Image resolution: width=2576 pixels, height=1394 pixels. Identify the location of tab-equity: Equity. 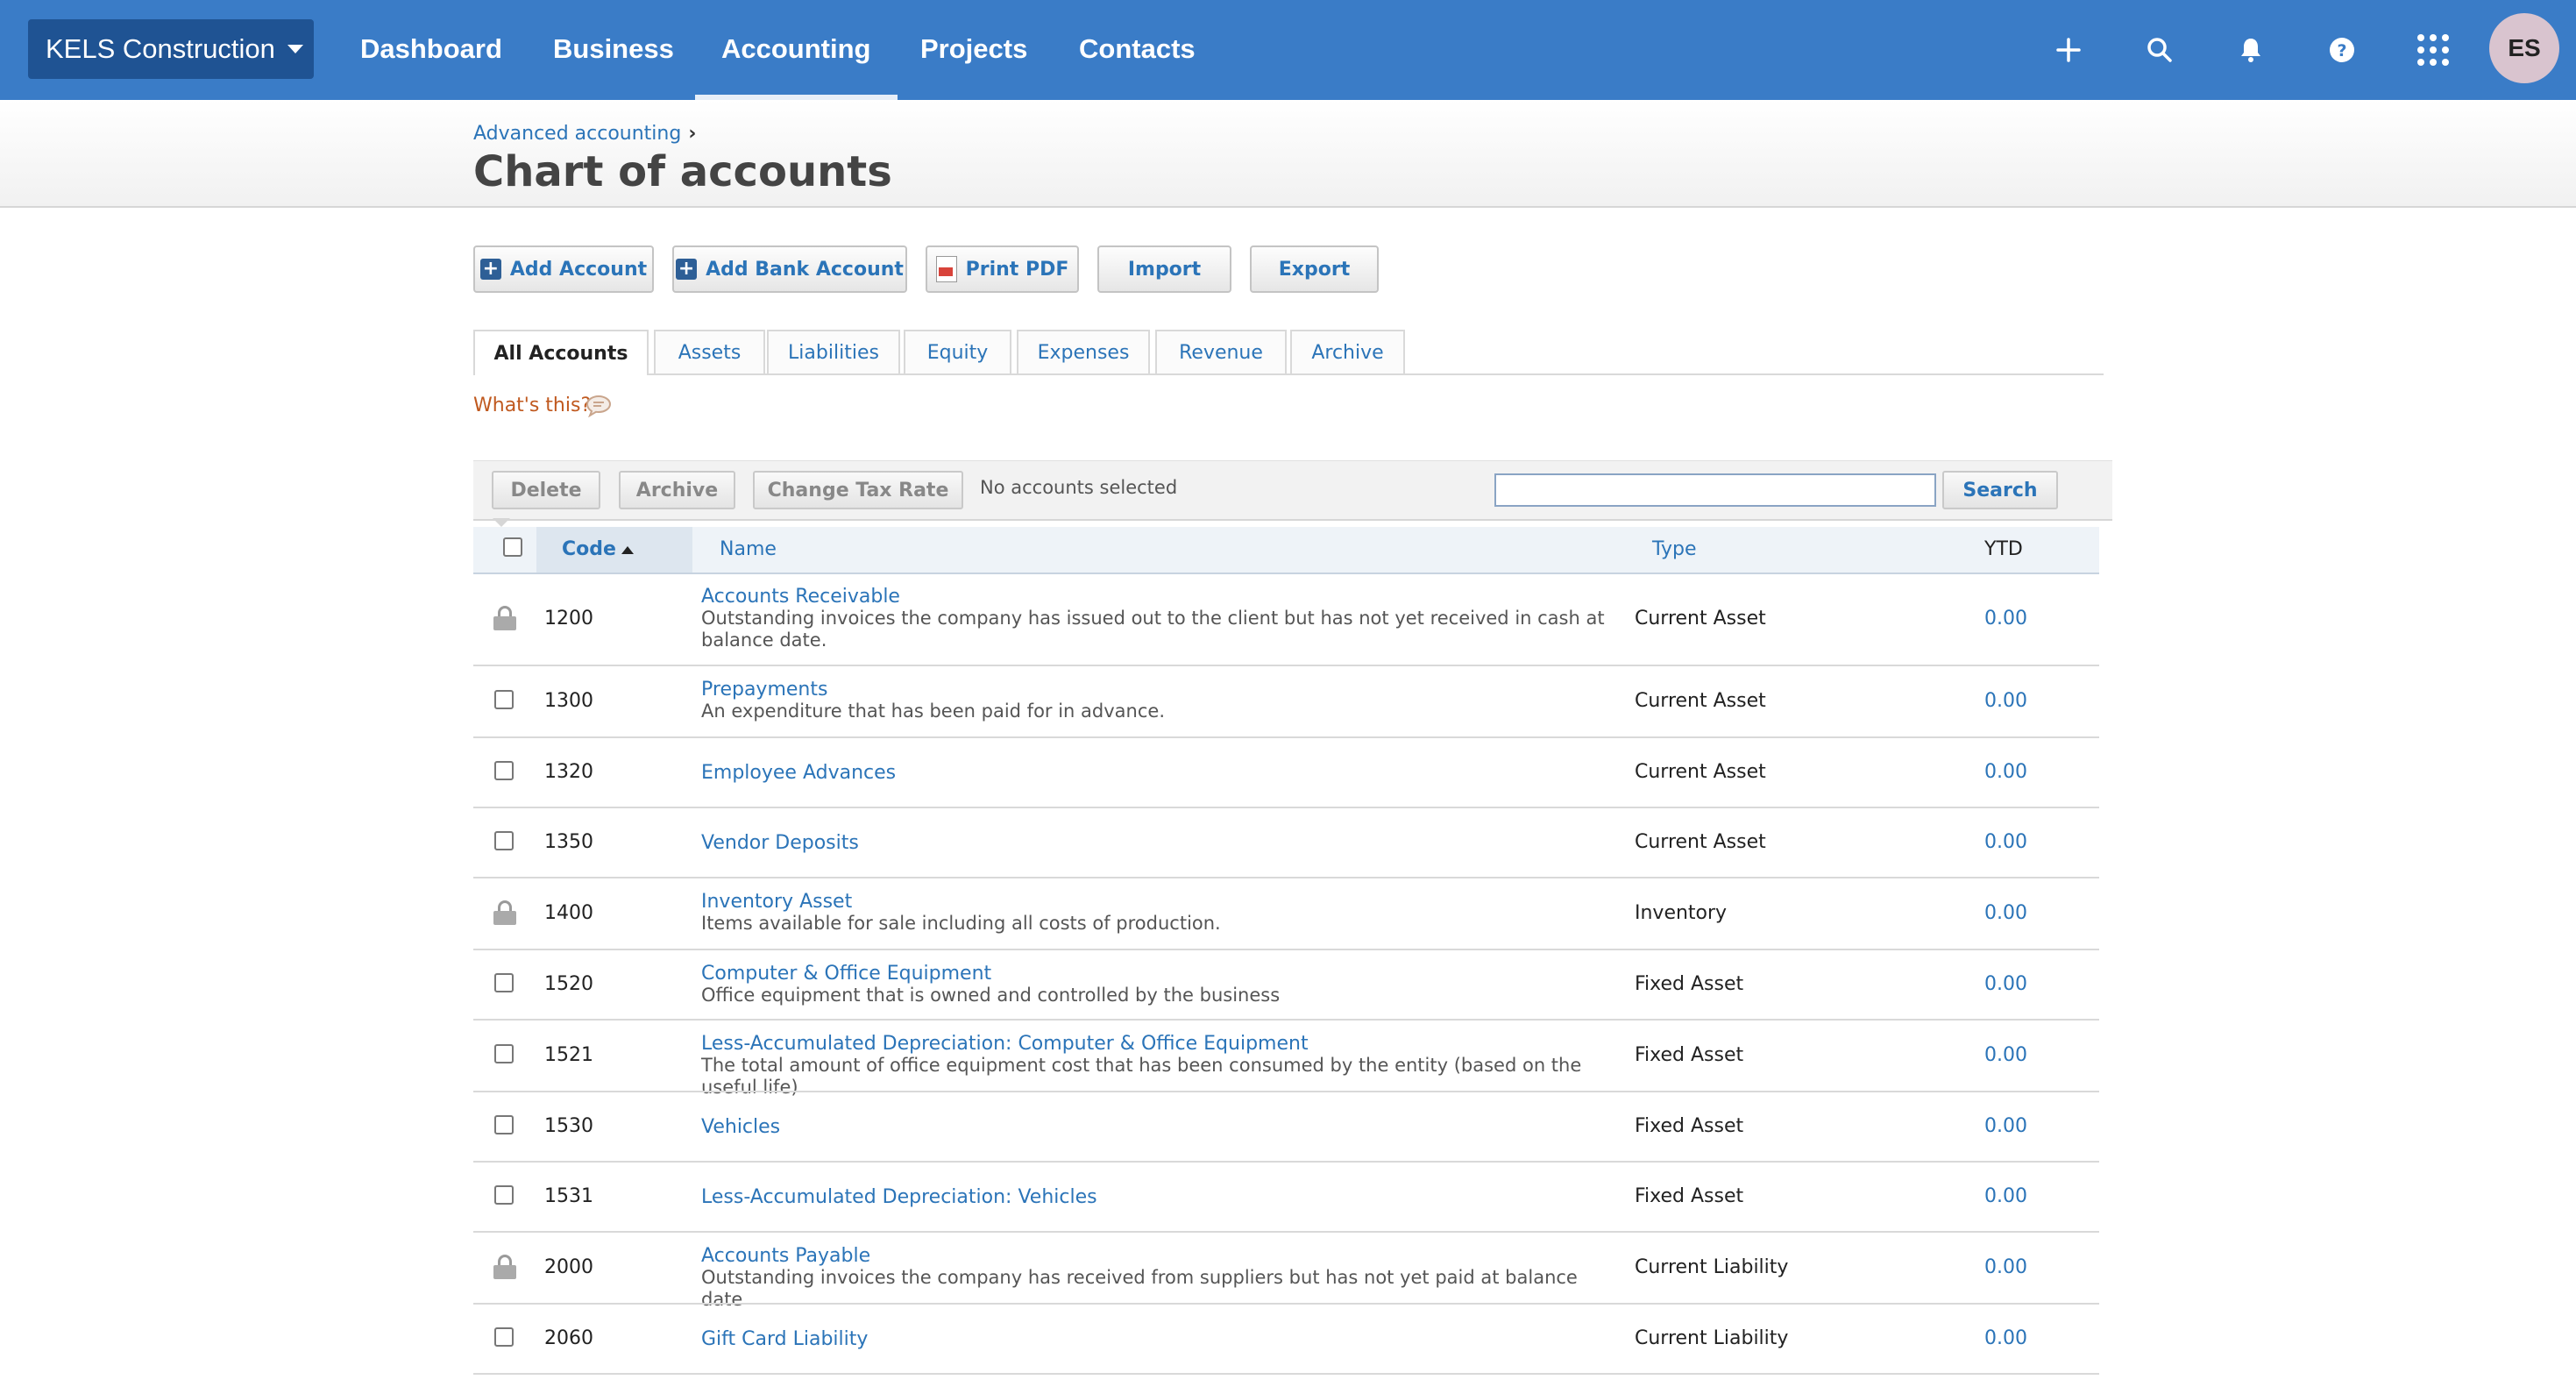
(957, 351).